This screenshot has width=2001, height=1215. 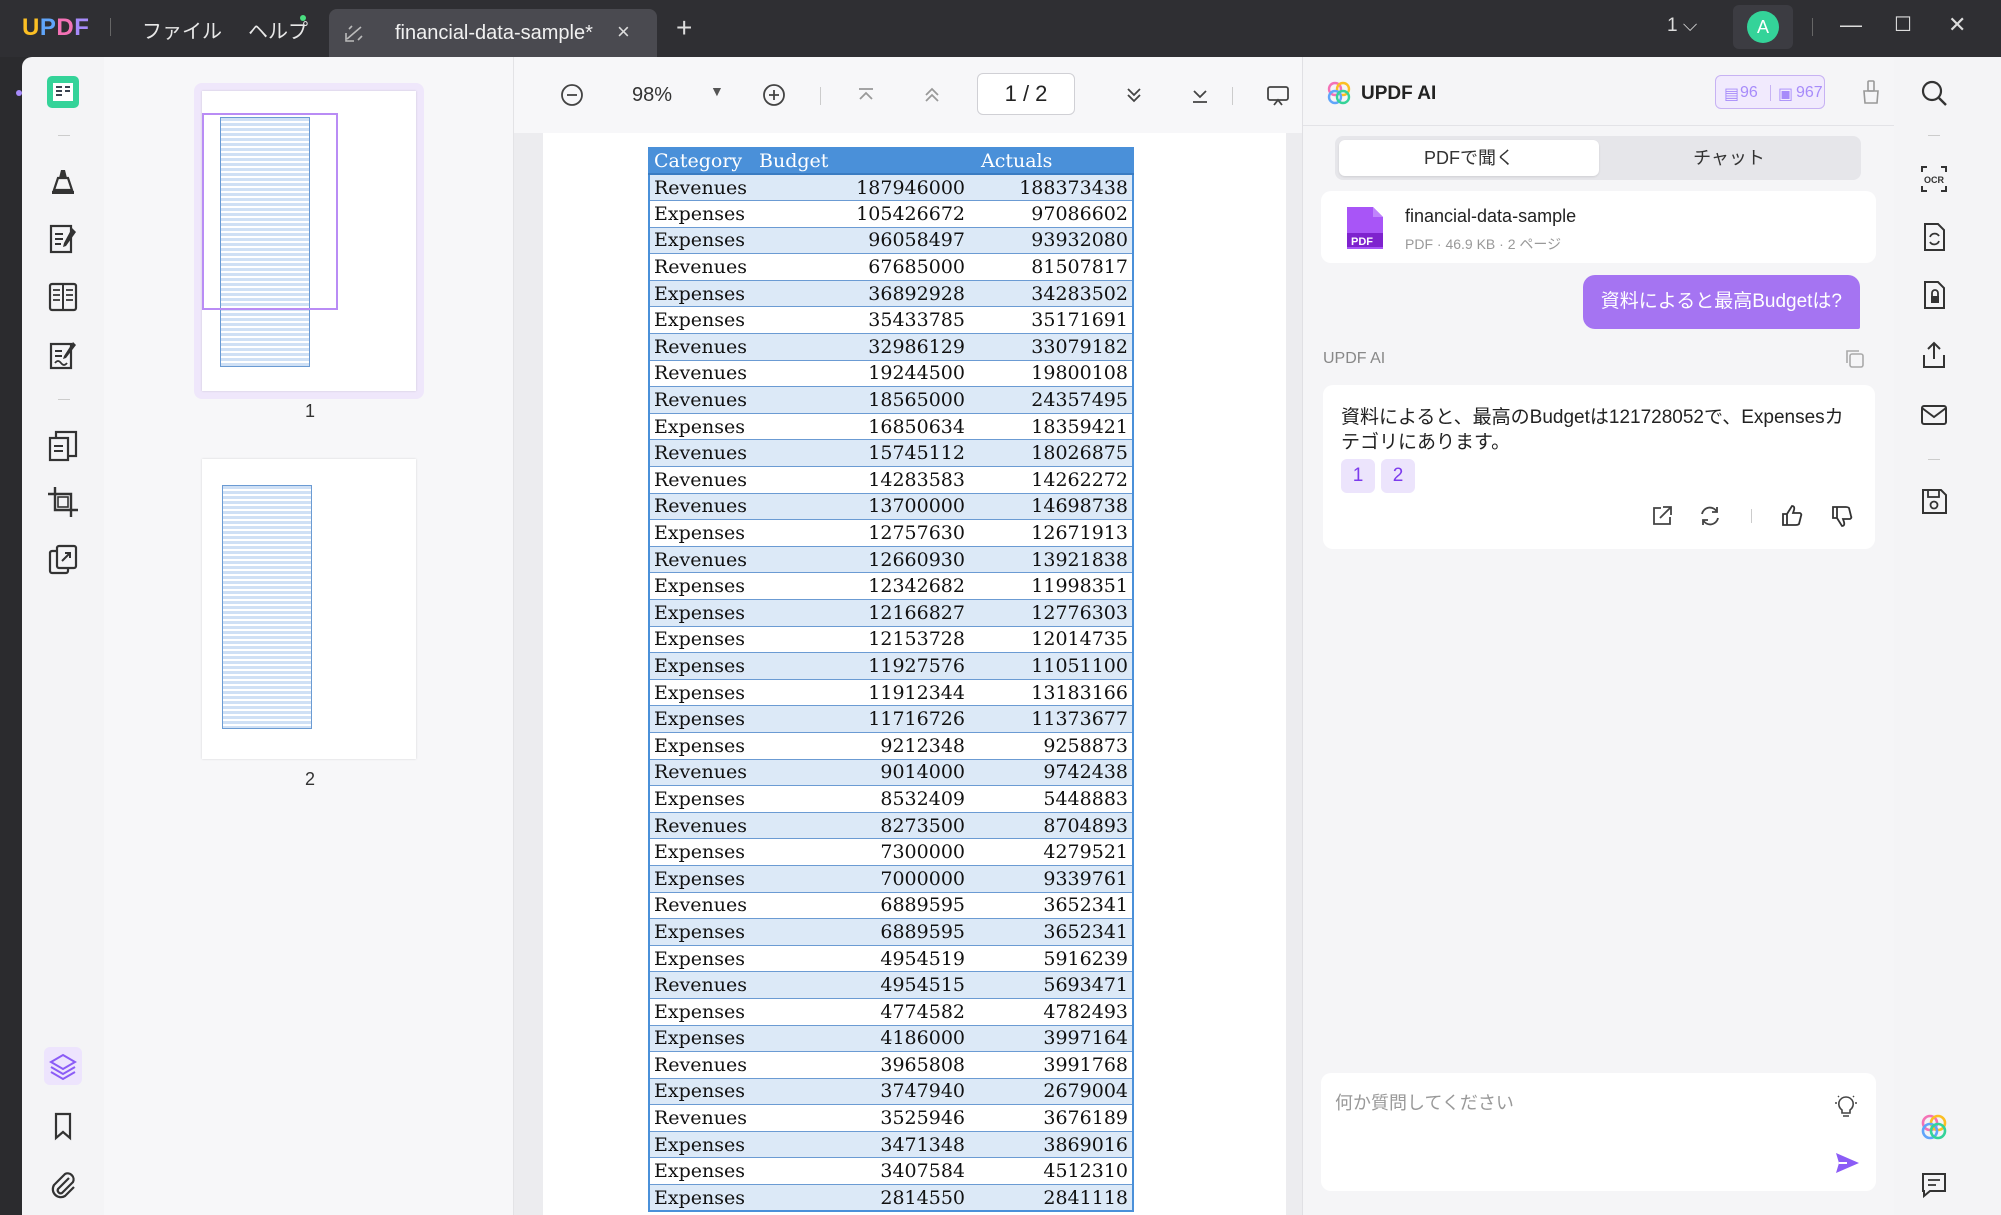 What do you see at coordinates (1770, 92) in the screenshot?
I see `ai-credits-badge: ▤ 96 ▣ 967` at bounding box center [1770, 92].